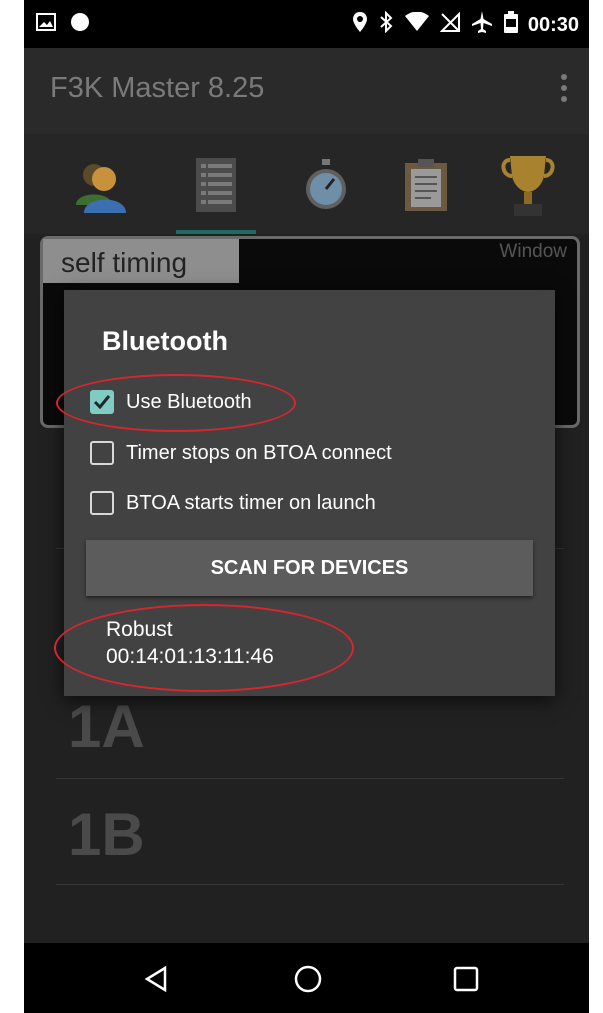  I want to click on home-icon, so click(308, 979).